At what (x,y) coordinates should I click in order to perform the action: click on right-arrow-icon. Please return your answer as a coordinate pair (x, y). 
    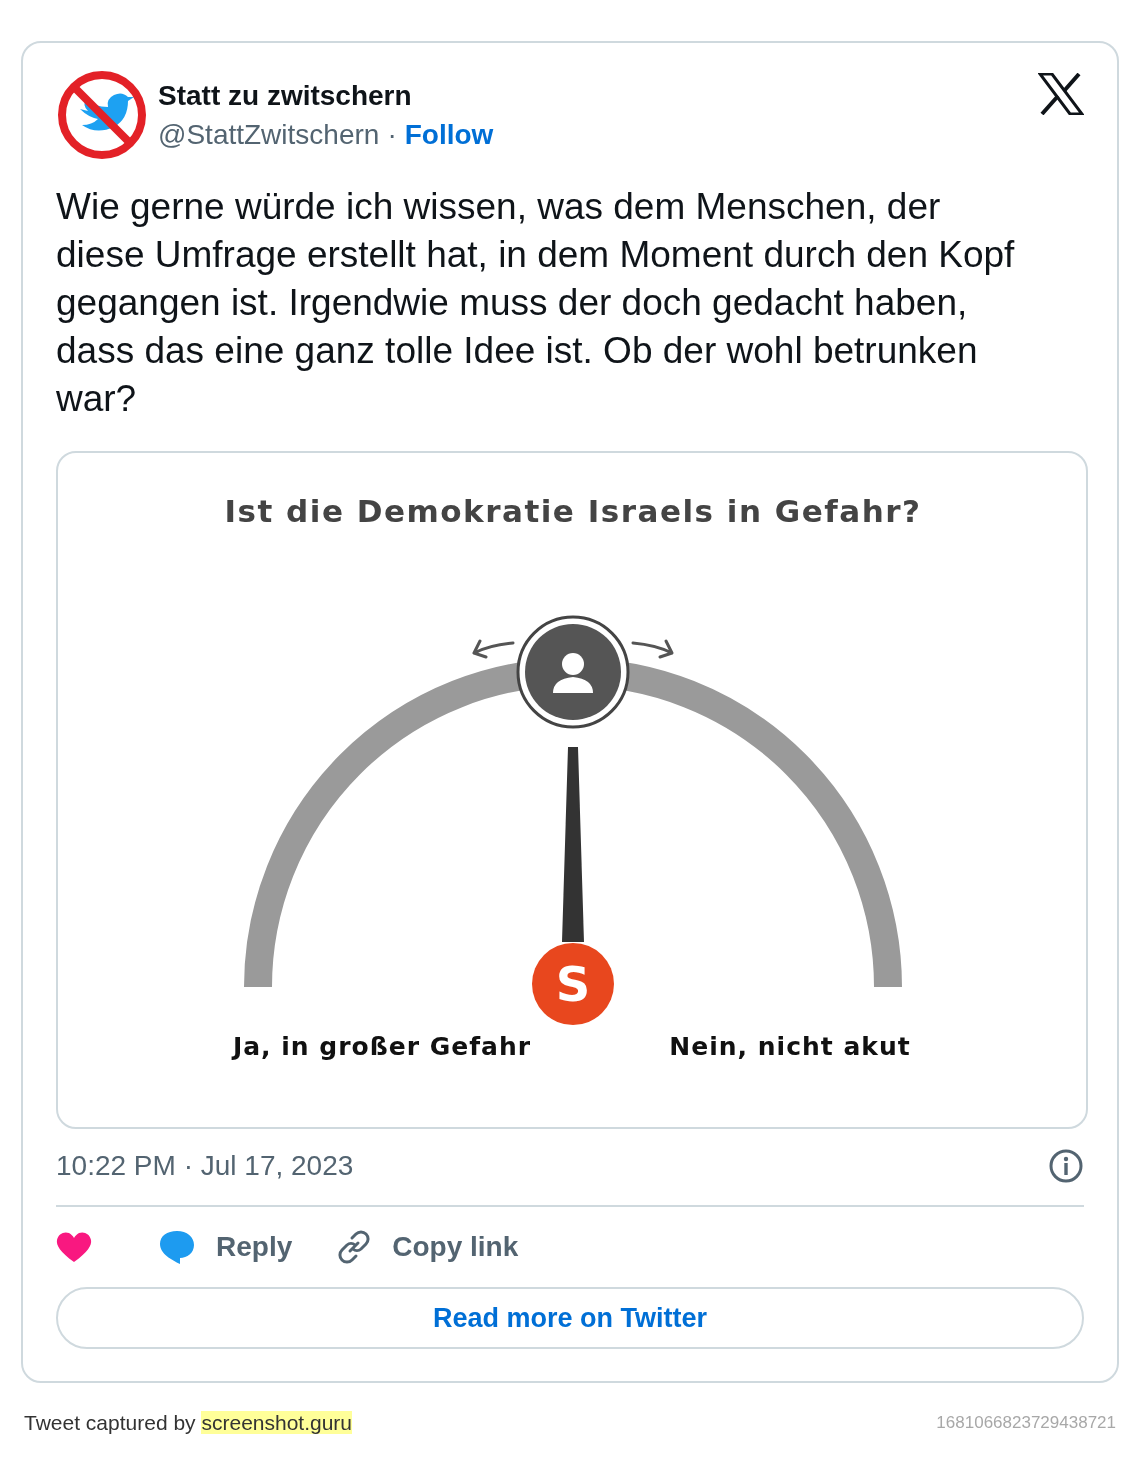
    Looking at the image, I should click on (652, 649).